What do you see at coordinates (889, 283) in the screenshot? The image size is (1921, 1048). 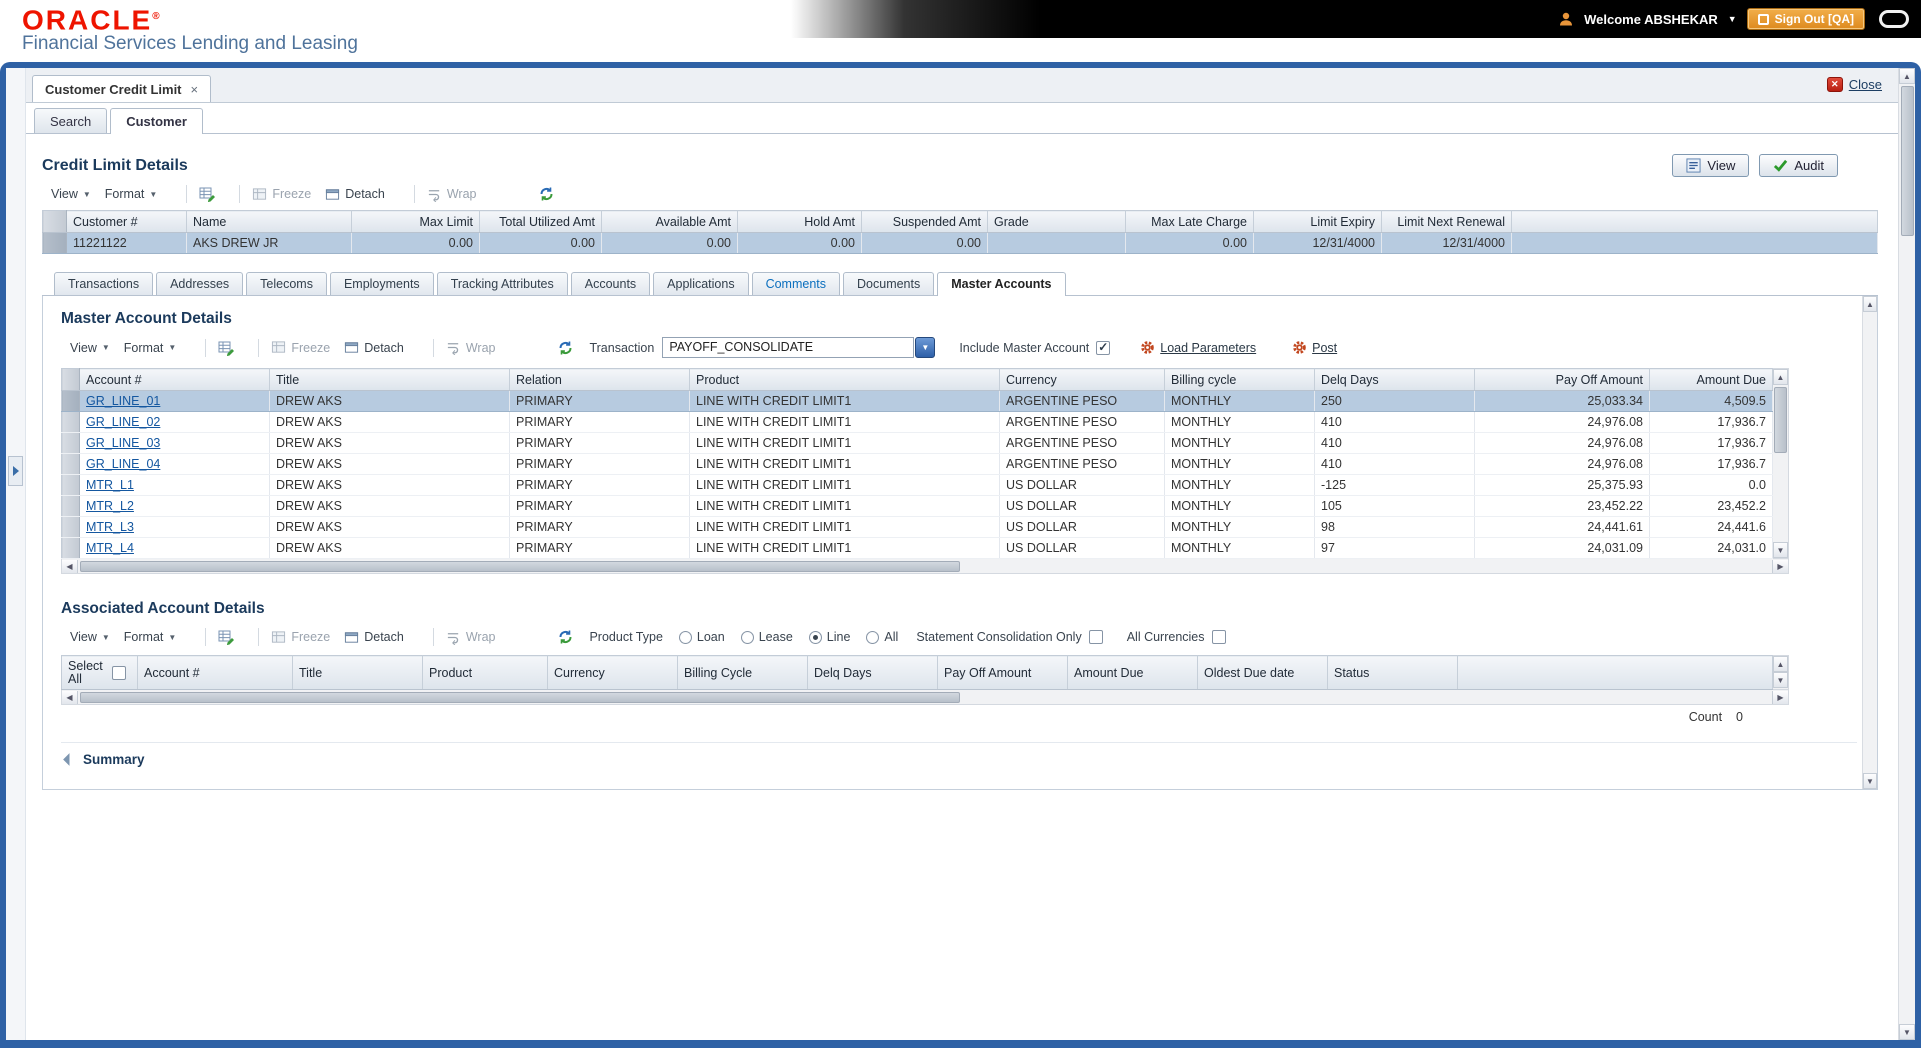 I see `detail-tab-documents: Documents` at bounding box center [889, 283].